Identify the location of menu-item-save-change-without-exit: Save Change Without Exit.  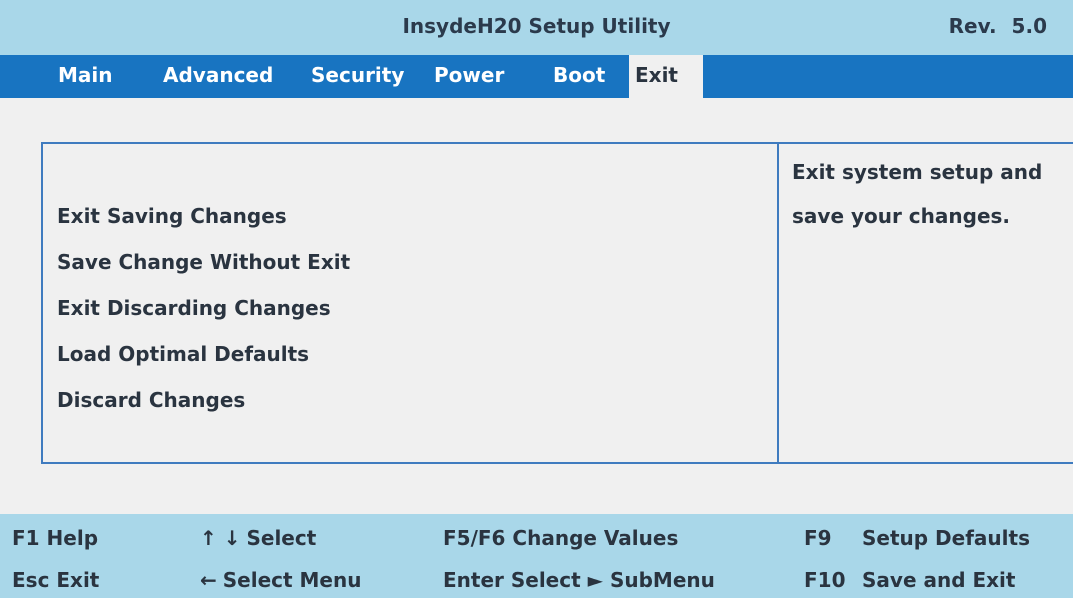
(203, 262).